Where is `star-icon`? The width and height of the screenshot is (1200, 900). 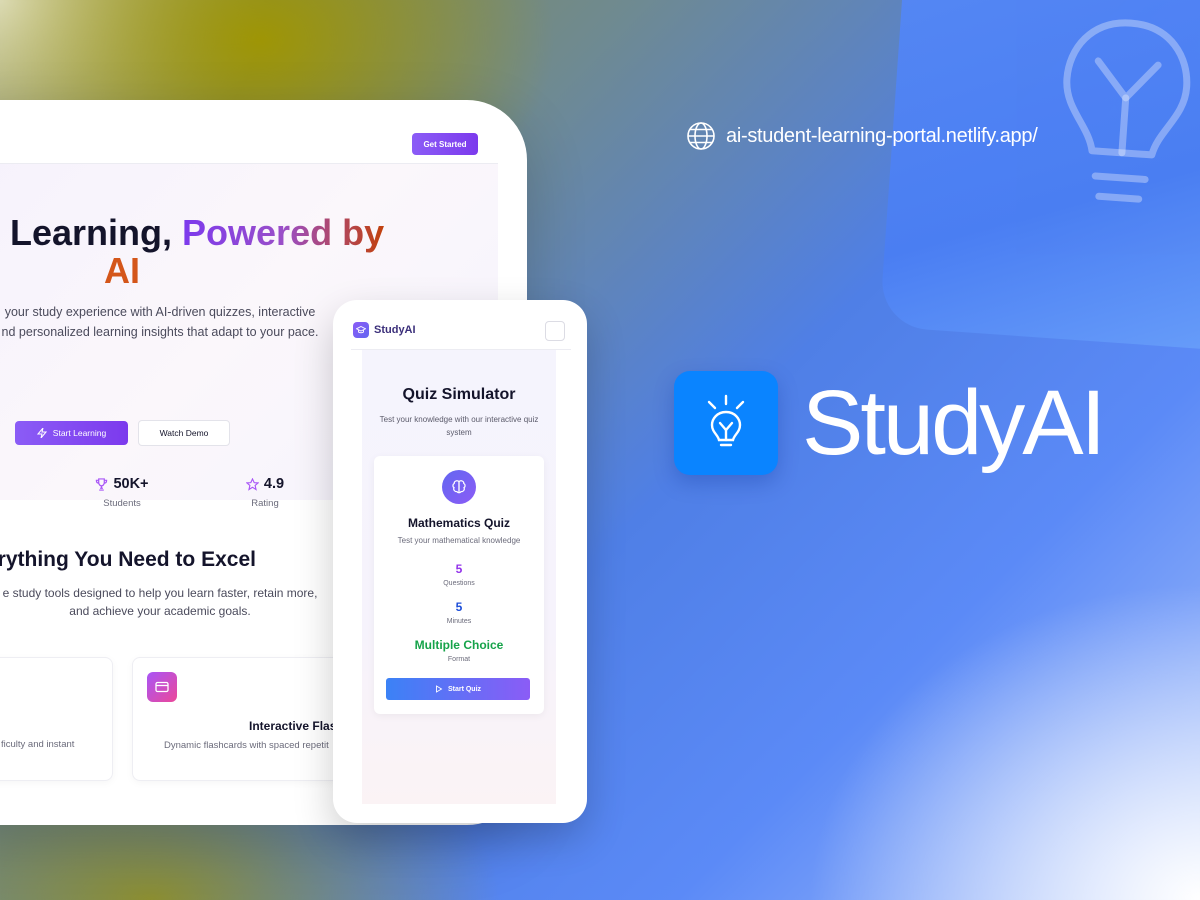 star-icon is located at coordinates (252, 484).